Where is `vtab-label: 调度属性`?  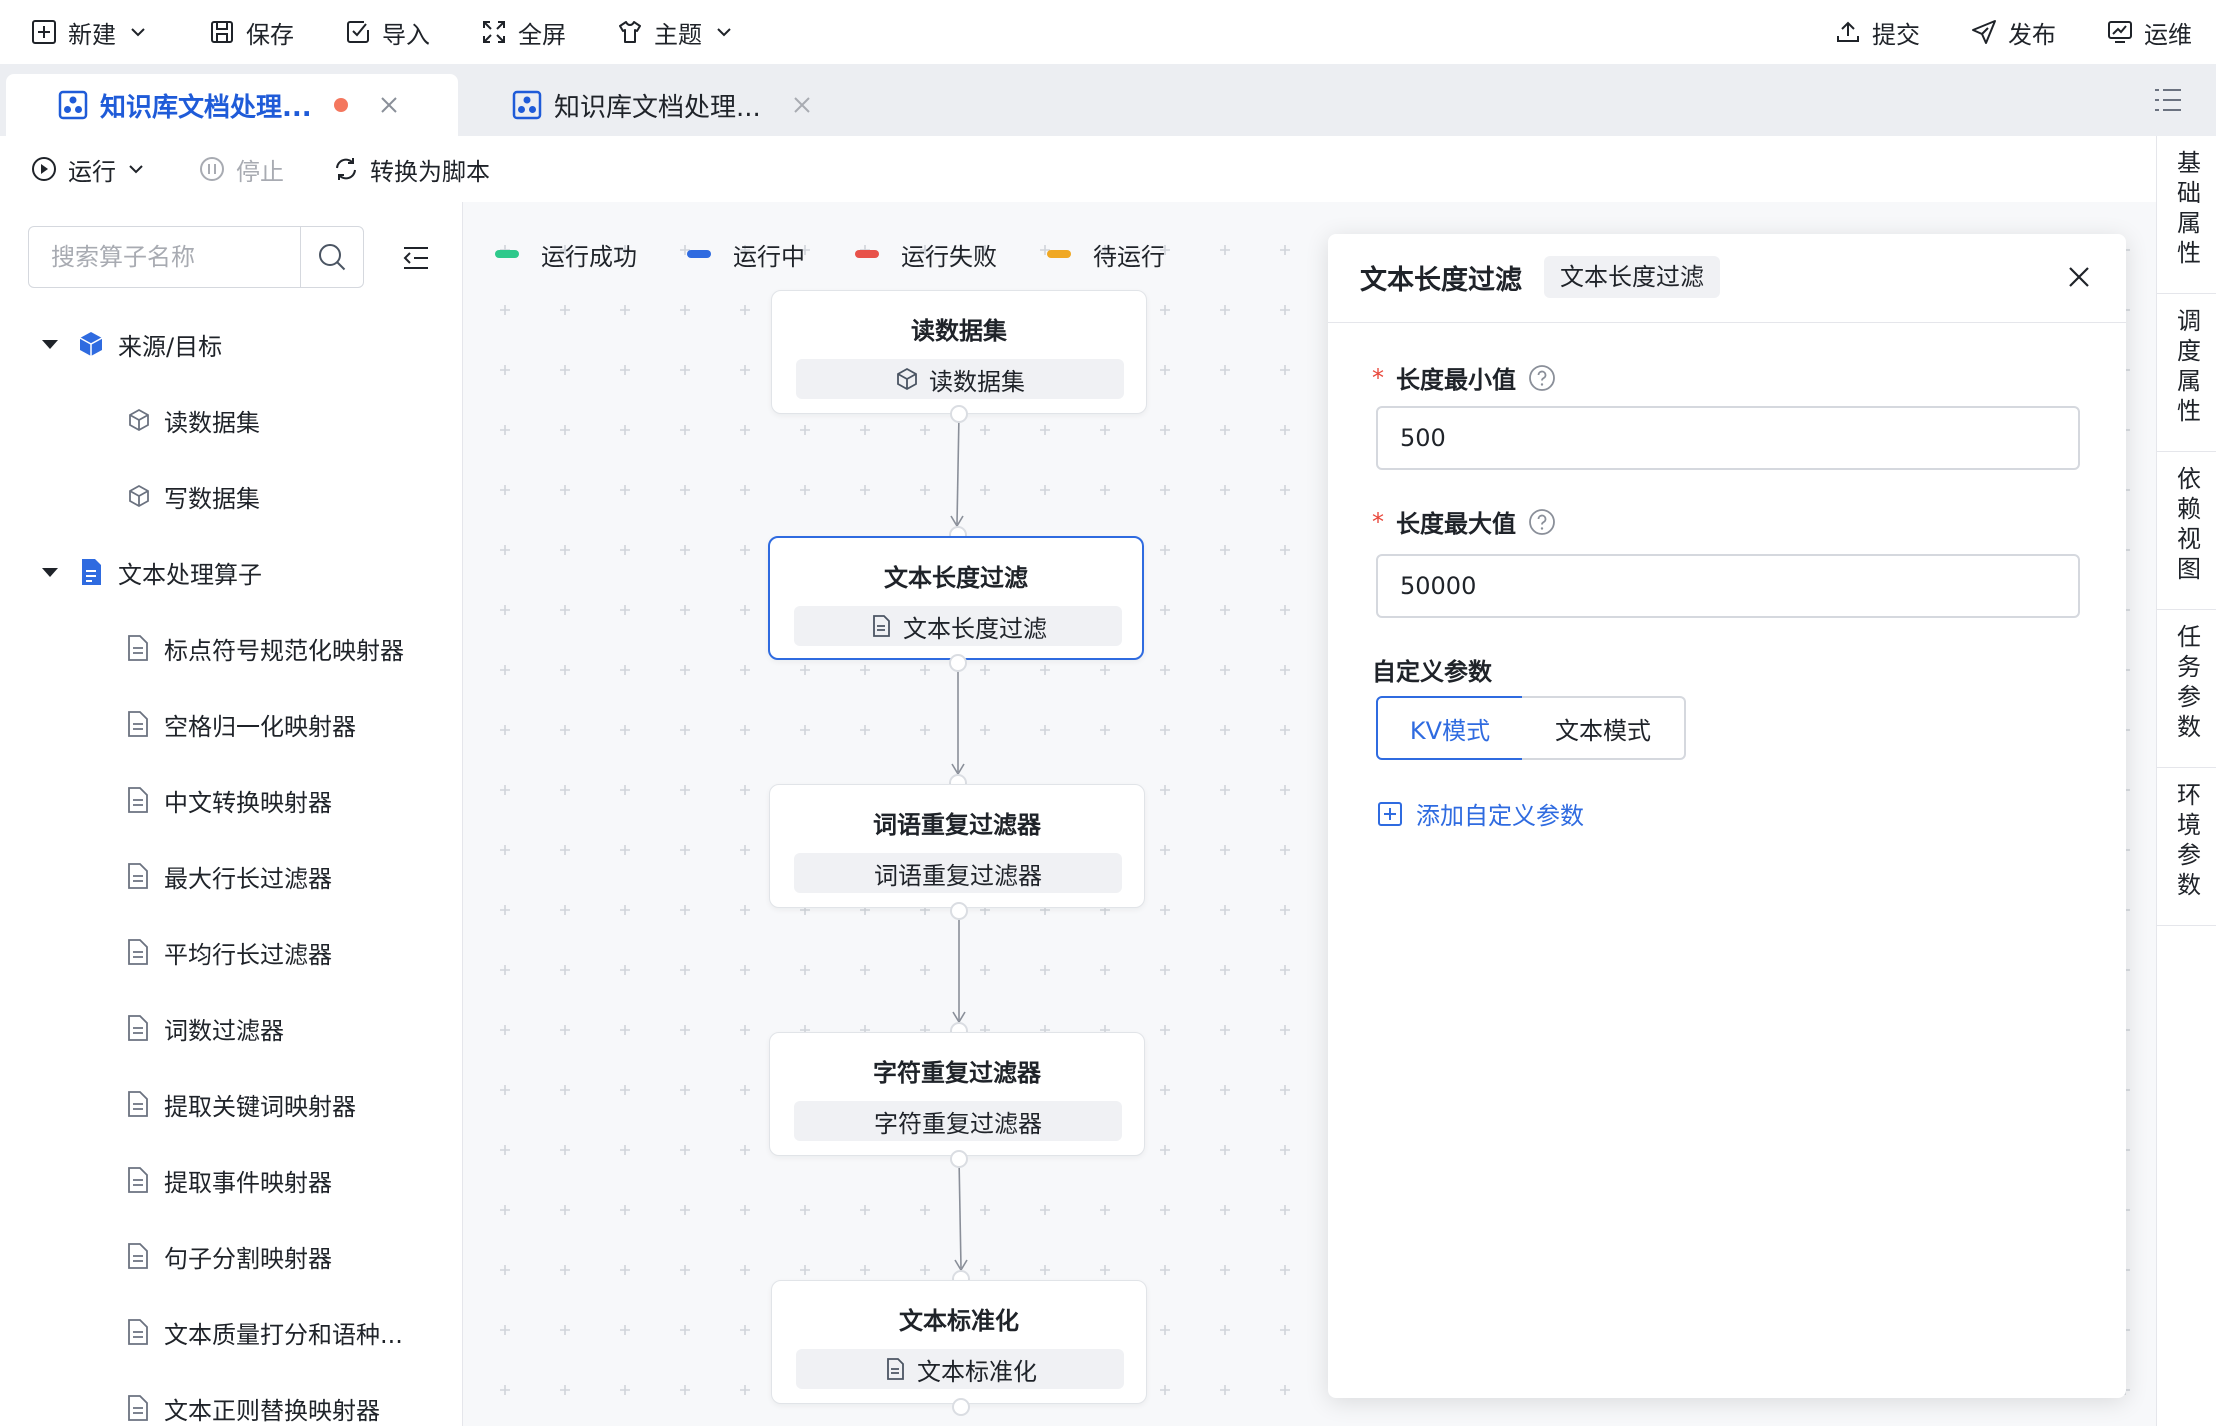
vtab-label: 调度属性 is located at coordinates (2186, 368).